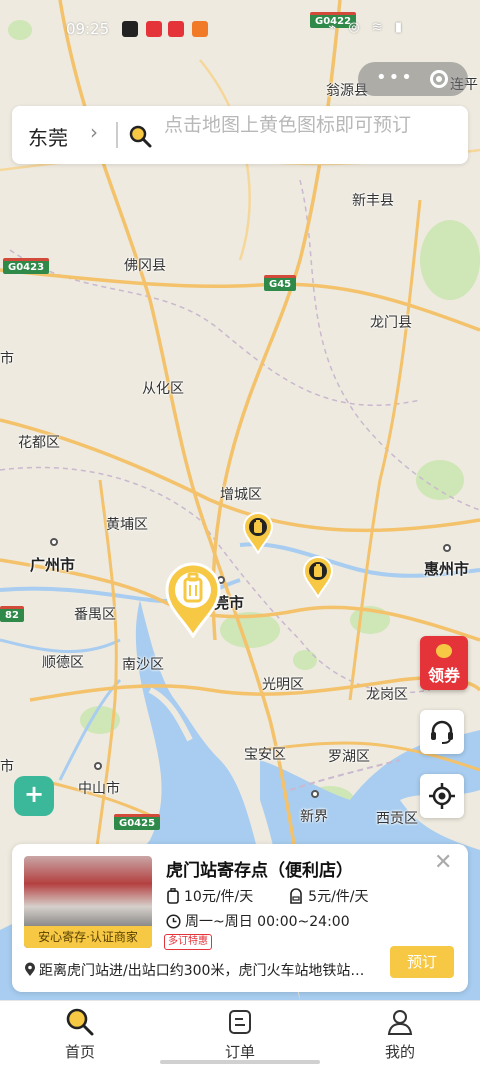 The image size is (480, 1066). I want to click on label-luohu: 罗湖区, so click(349, 757).